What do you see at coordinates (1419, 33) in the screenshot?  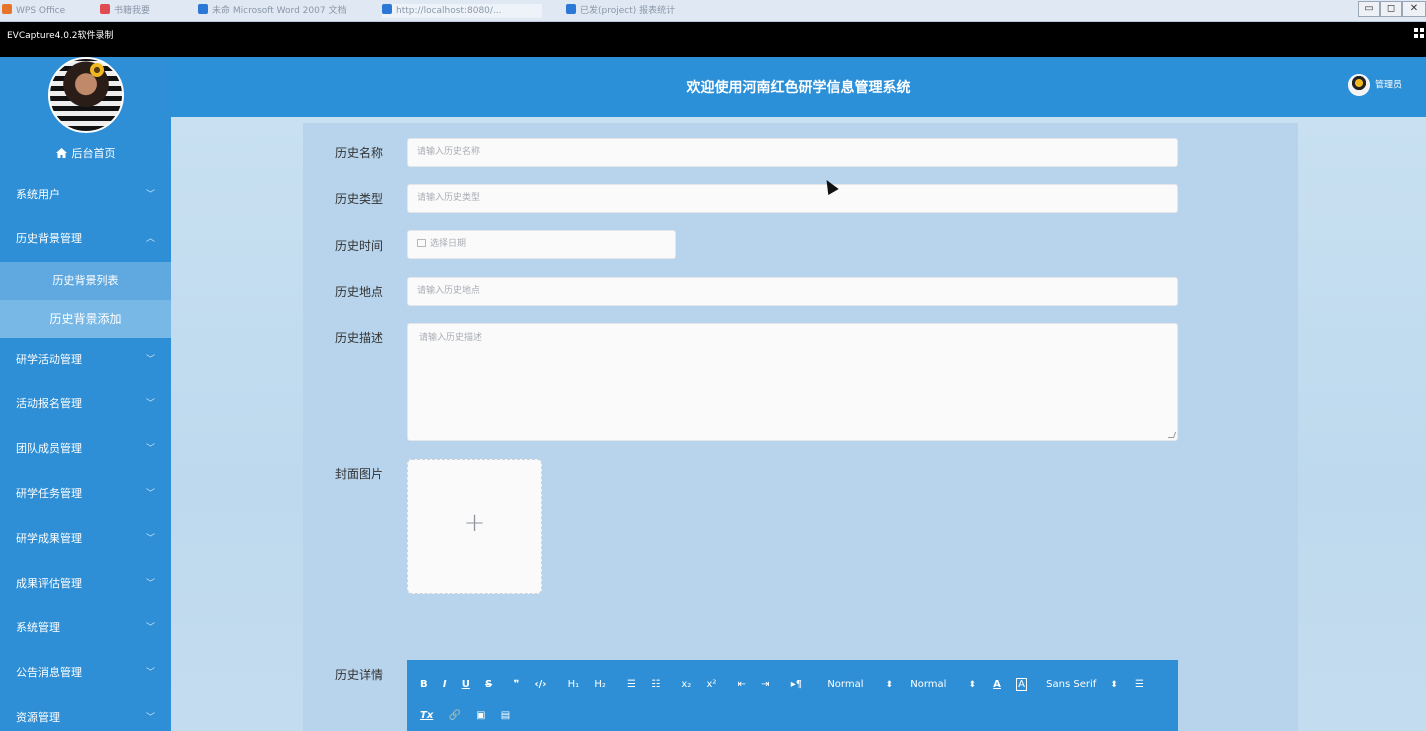 I see `grid-icon` at bounding box center [1419, 33].